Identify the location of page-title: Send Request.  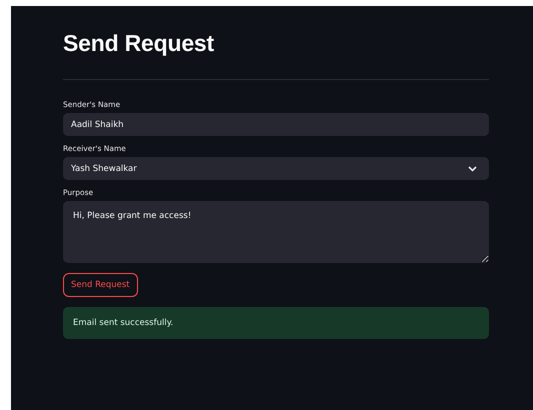
(139, 43).